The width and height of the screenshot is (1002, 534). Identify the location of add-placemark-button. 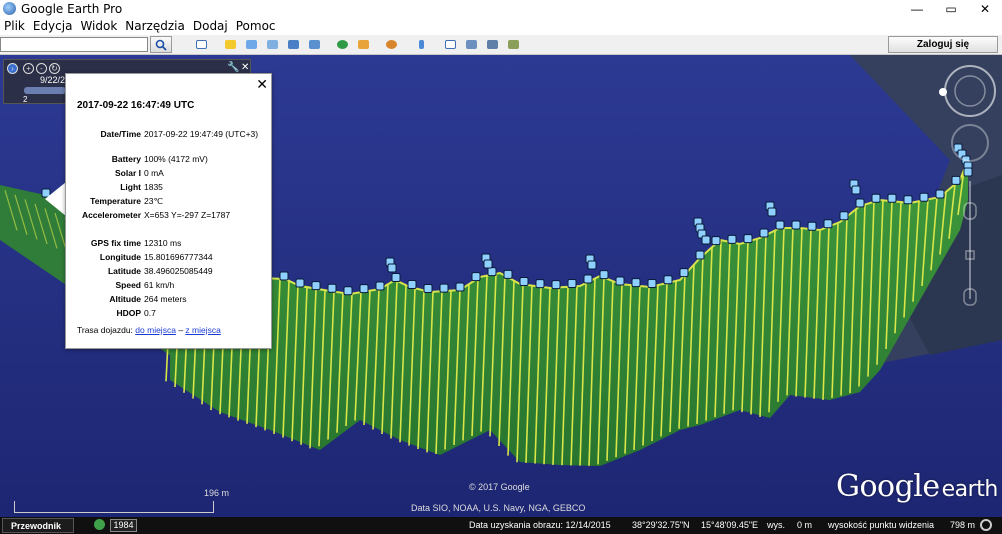
(230, 44).